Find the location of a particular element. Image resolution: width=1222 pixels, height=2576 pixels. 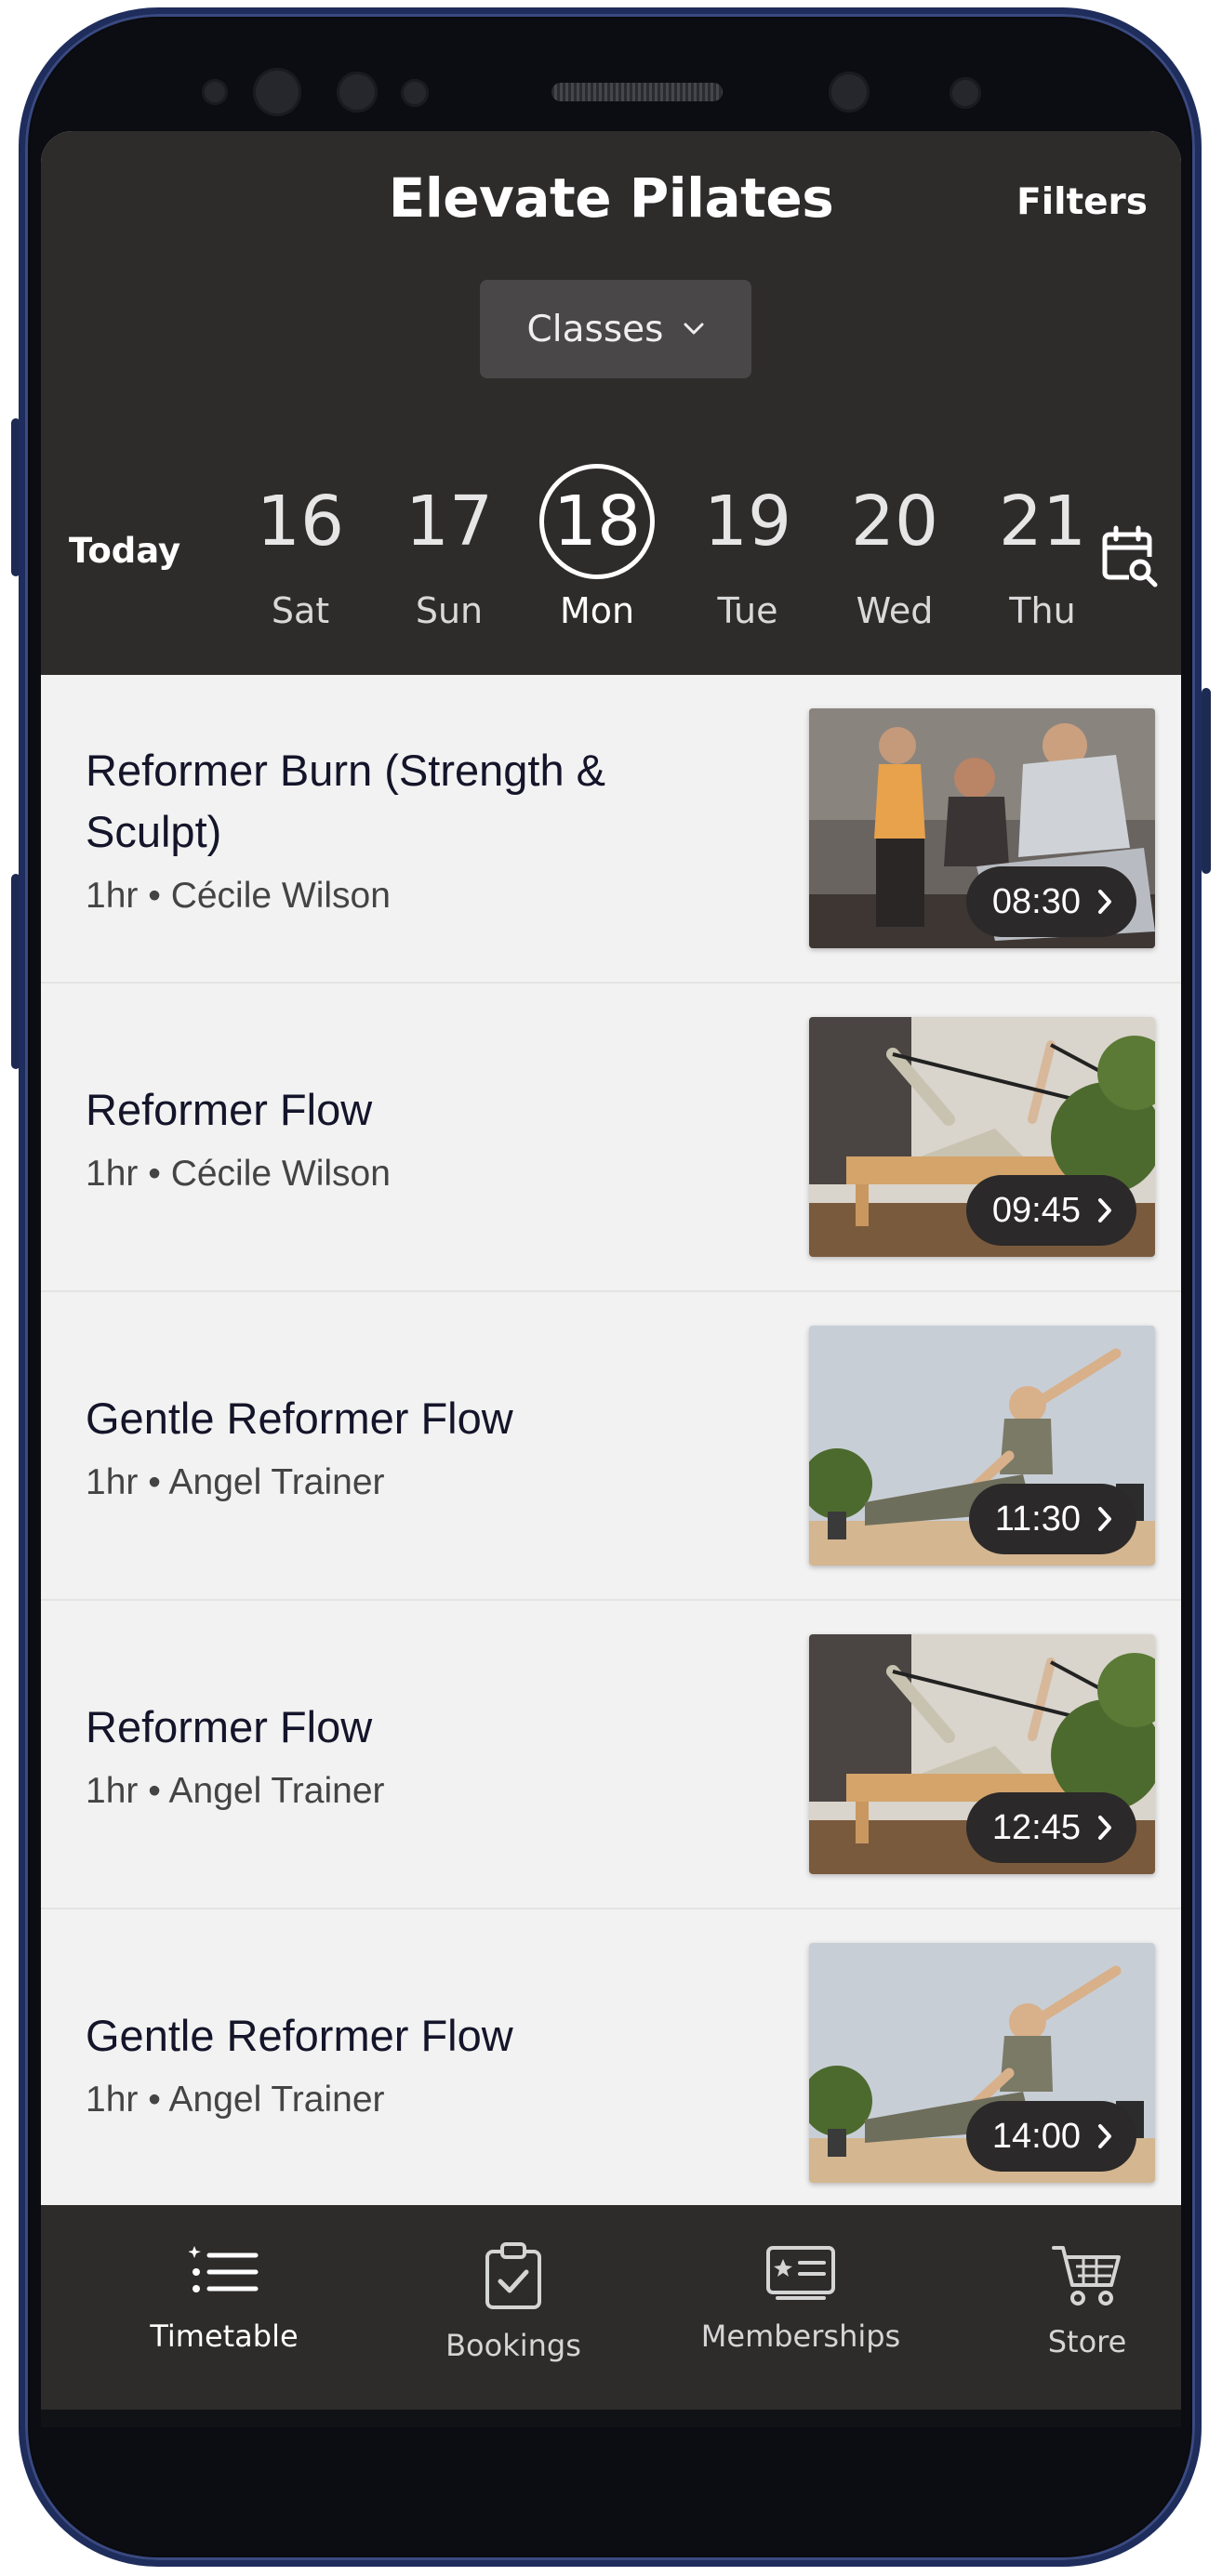

class-time: 09:45 is located at coordinates (1036, 1210).